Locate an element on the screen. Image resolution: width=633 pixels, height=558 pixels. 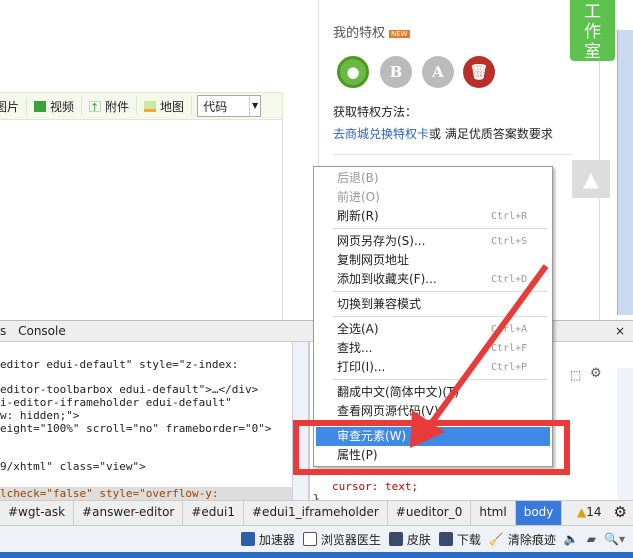
annotation-arrow is located at coordinates (479, 356).